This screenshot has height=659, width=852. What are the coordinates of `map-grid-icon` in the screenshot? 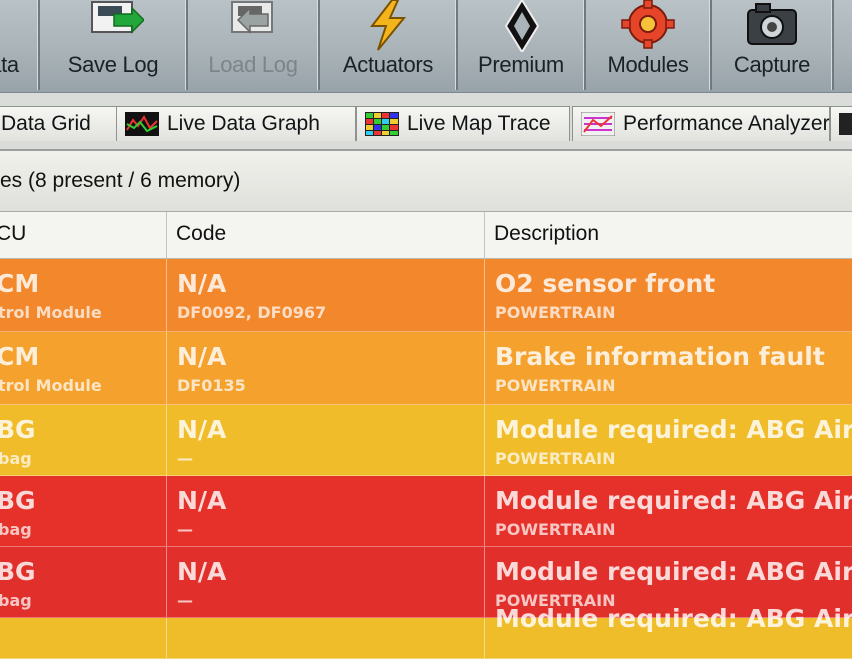 It's located at (382, 124).